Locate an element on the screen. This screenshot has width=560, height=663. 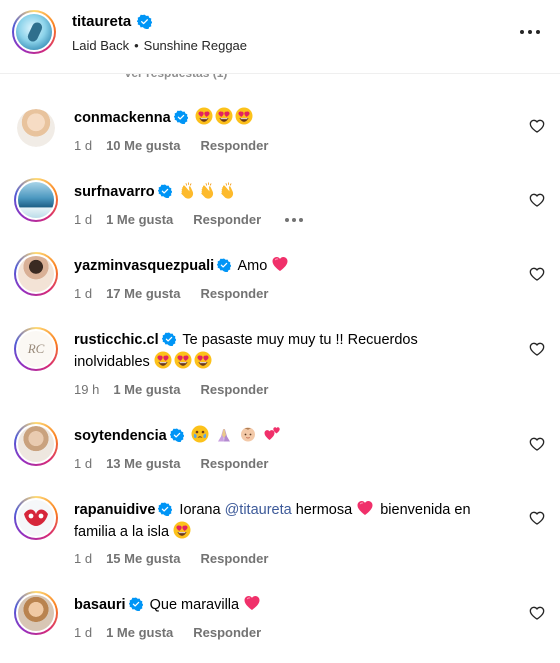
comment-meta: 1 d 17 Me gusta Responder is located at coordinates (171, 293).